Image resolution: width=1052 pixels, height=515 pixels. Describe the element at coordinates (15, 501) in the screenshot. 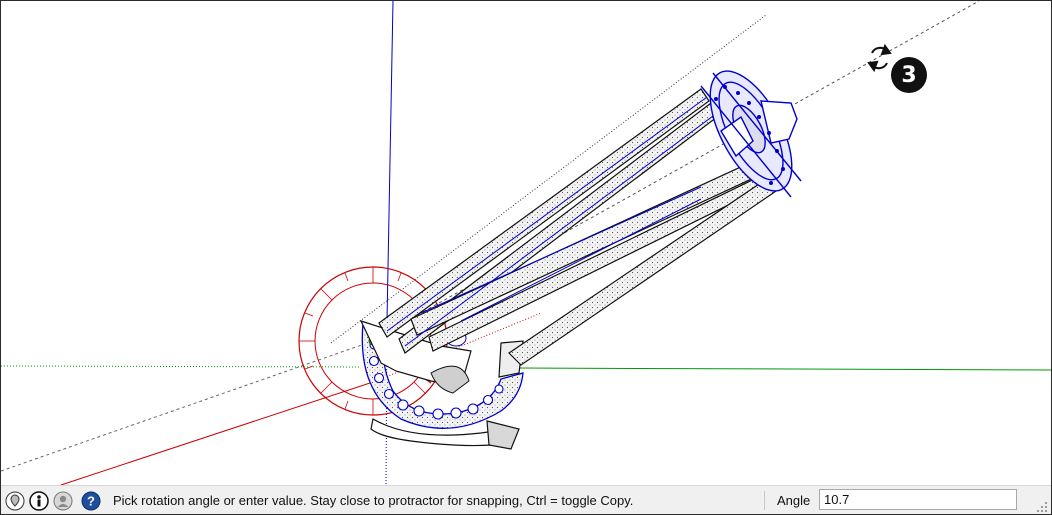

I see `geo-location-icon` at that location.